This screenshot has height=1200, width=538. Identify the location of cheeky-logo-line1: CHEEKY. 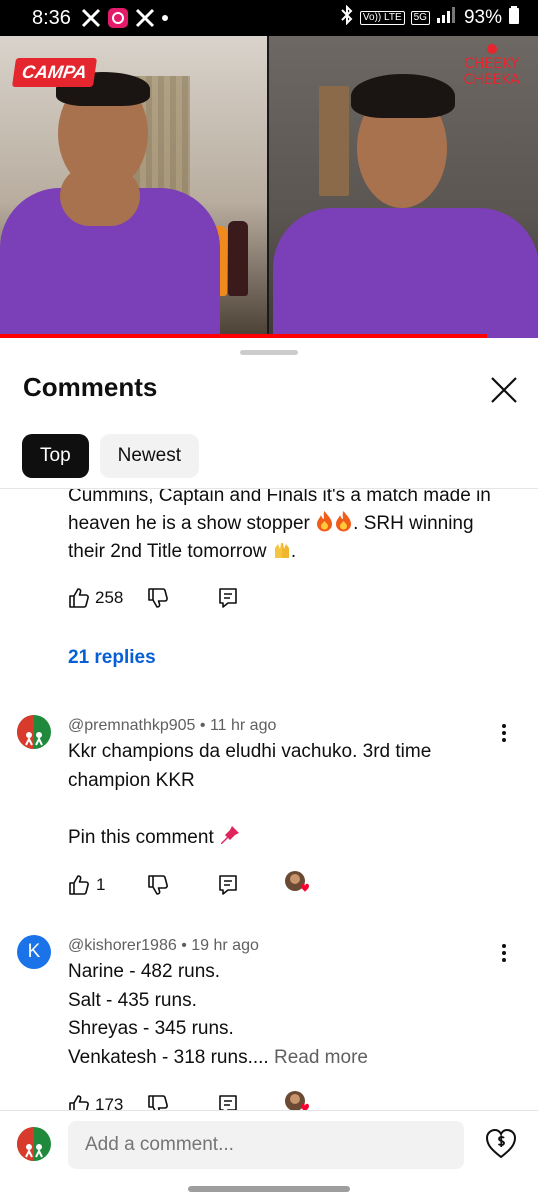
(492, 64).